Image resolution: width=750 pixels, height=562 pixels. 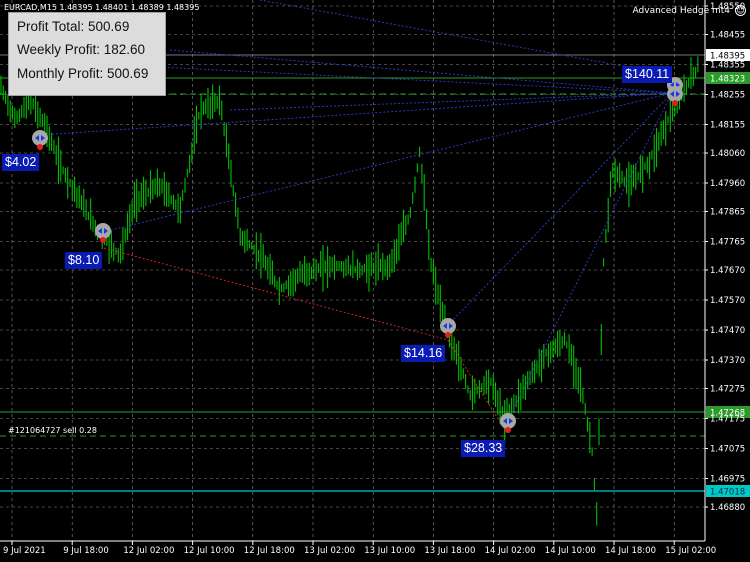 I want to click on price-tick-label: 1.47175, so click(x=727, y=420).